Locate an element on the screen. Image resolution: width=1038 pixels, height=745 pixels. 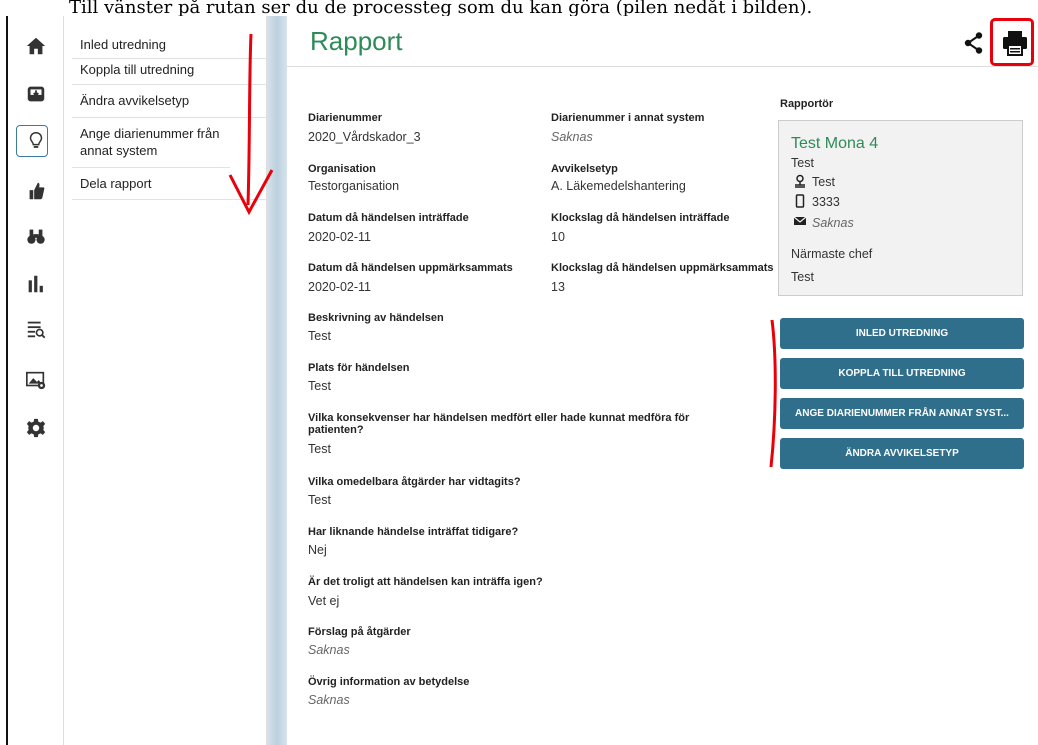
annat-system-label: Diarienummer i annat system is located at coordinates (628, 118).